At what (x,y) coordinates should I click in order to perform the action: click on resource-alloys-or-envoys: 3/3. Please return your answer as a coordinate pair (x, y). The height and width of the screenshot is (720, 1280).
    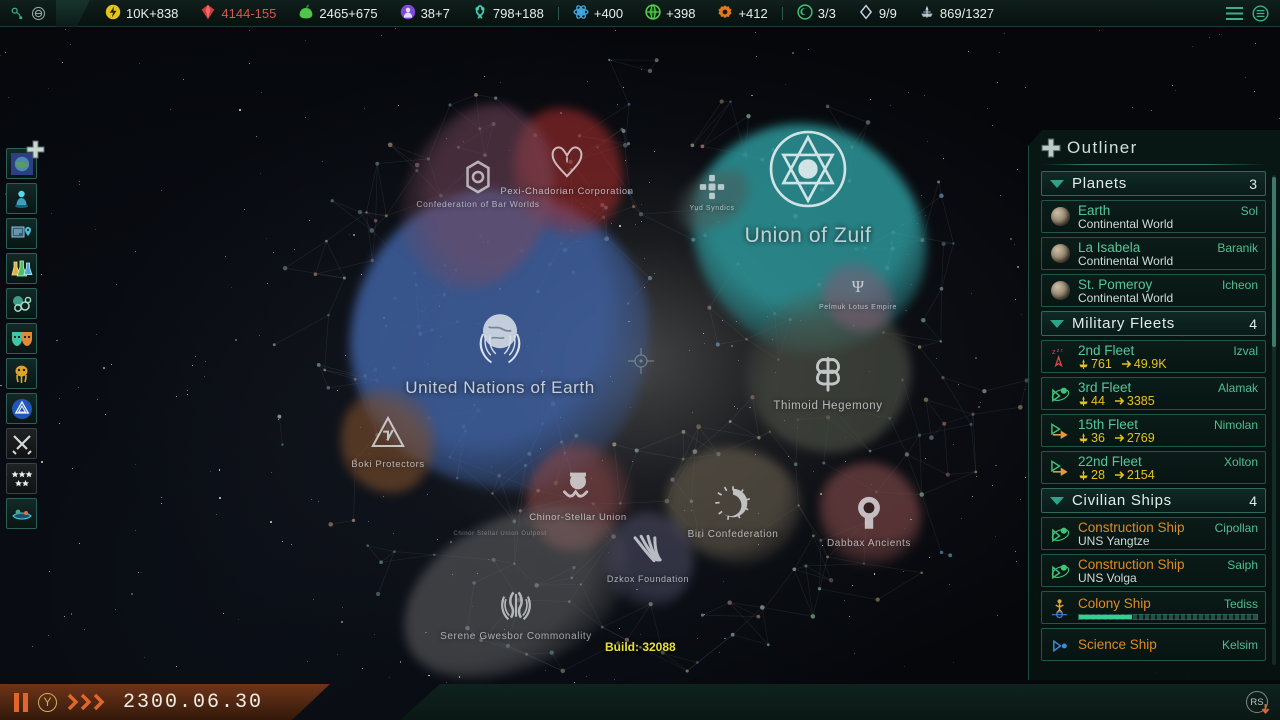
    Looking at the image, I should click on (816, 13).